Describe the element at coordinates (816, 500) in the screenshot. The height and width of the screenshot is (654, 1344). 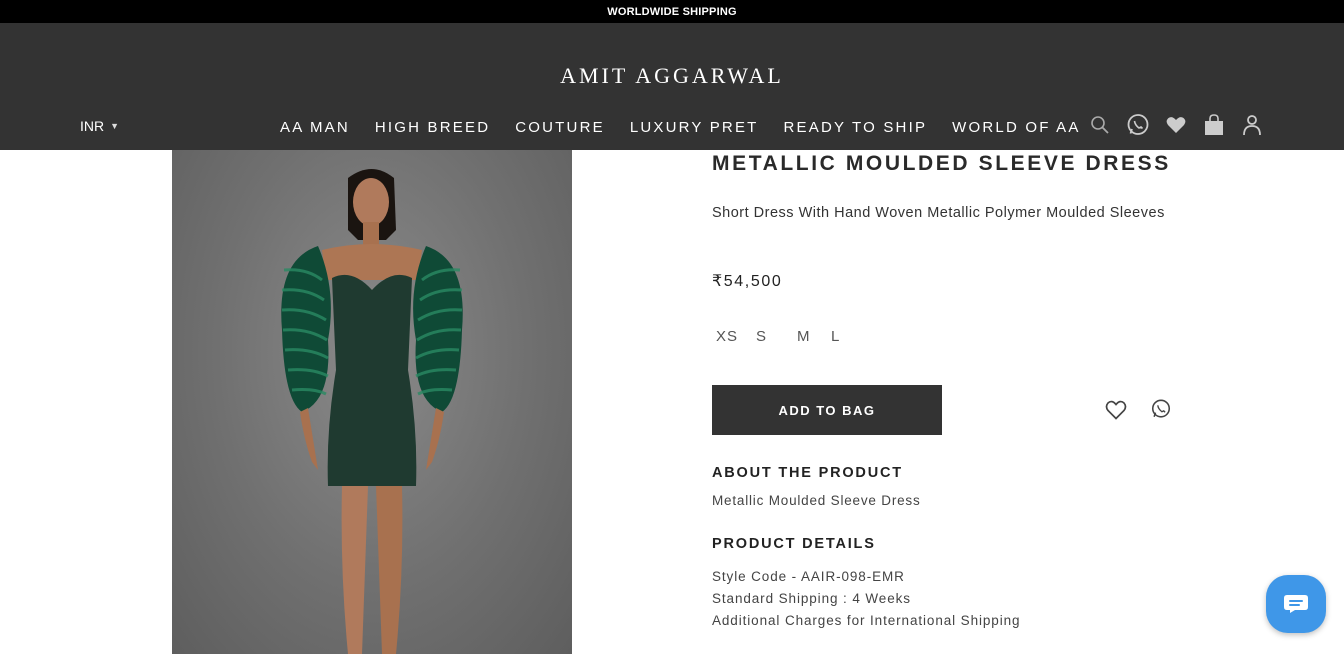
I see `about-text: Metallic Moulded Sleeve Dress` at that location.